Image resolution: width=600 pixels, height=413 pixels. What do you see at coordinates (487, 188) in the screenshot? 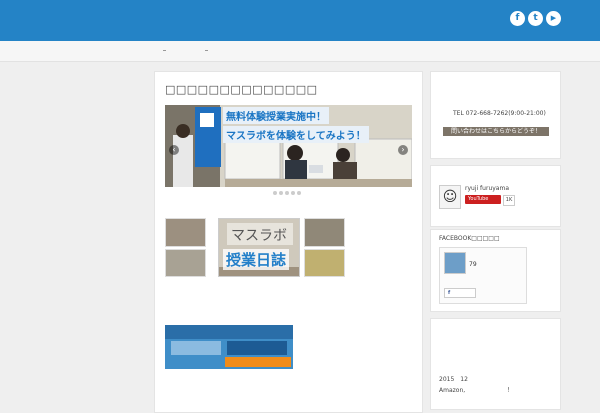
I see `channel-name: ryuji furuyama` at bounding box center [487, 188].